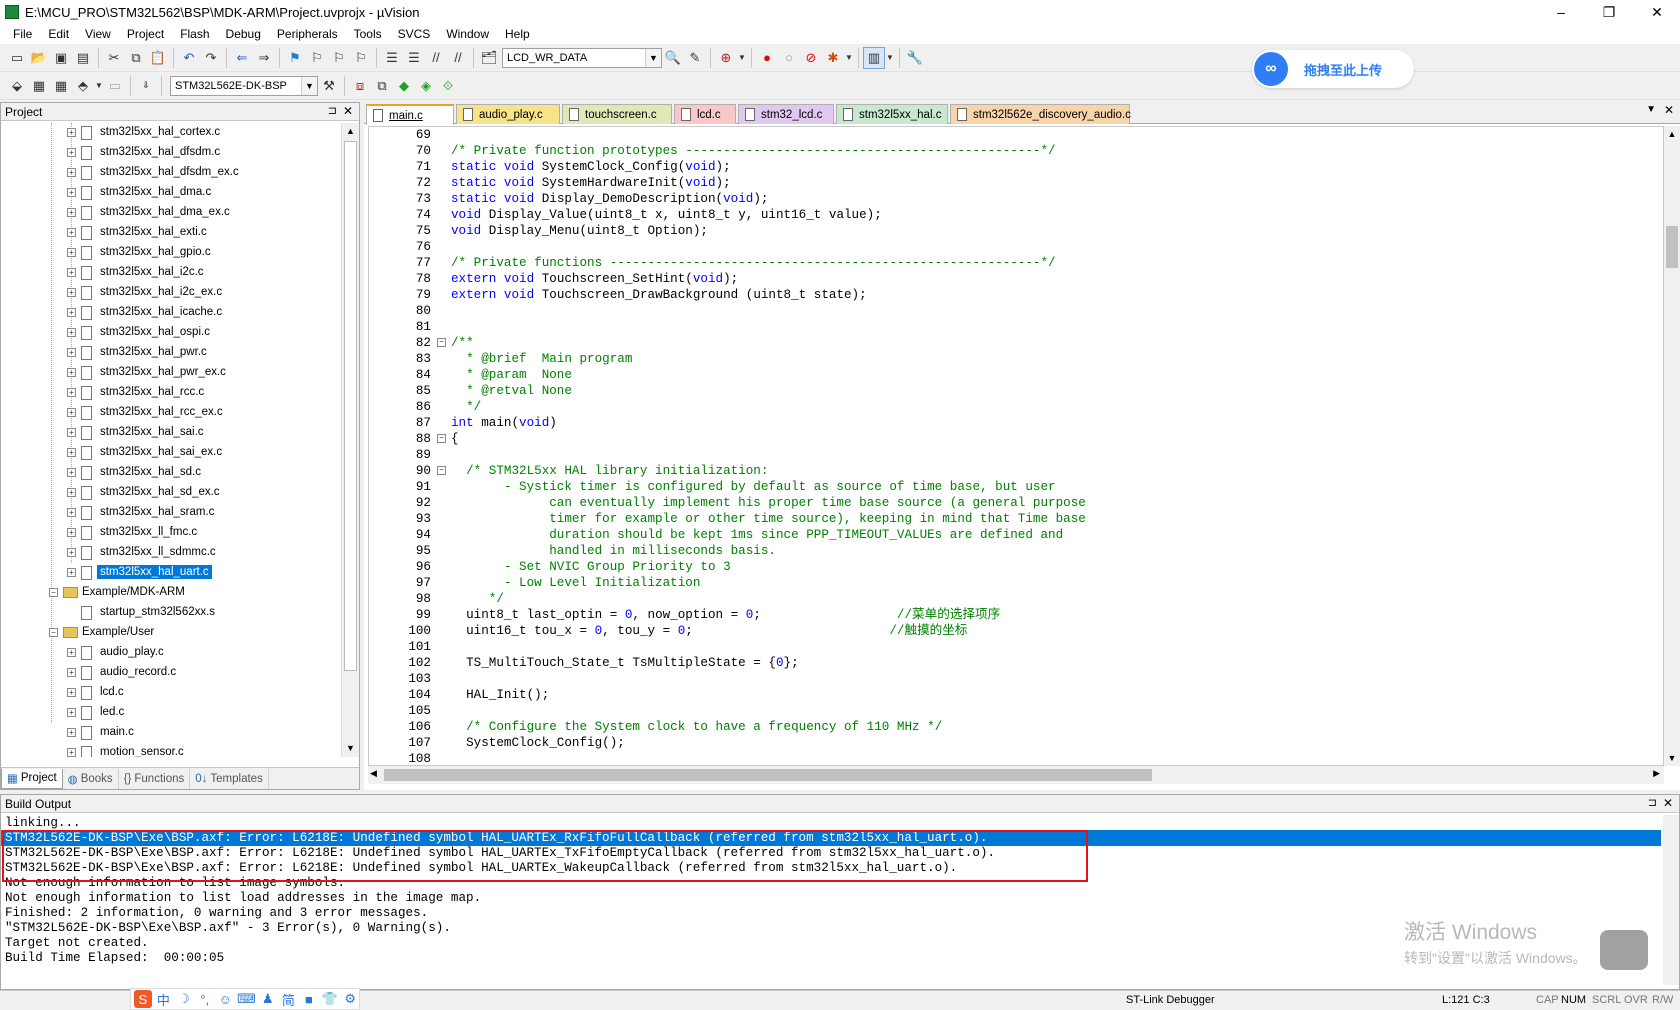  What do you see at coordinates (289, 999) in the screenshot?
I see `ime-item-icon: 简` at bounding box center [289, 999].